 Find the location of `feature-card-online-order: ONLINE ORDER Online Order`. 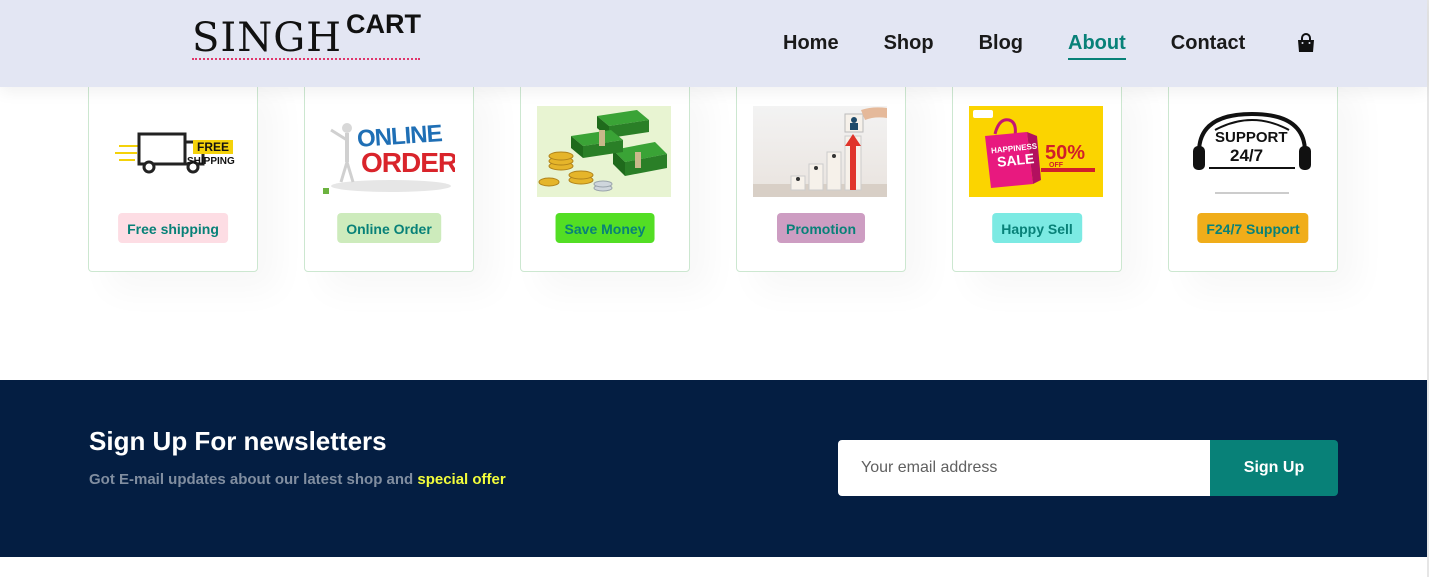

feature-card-online-order: ONLINE ORDER Online Order is located at coordinates (389, 171).